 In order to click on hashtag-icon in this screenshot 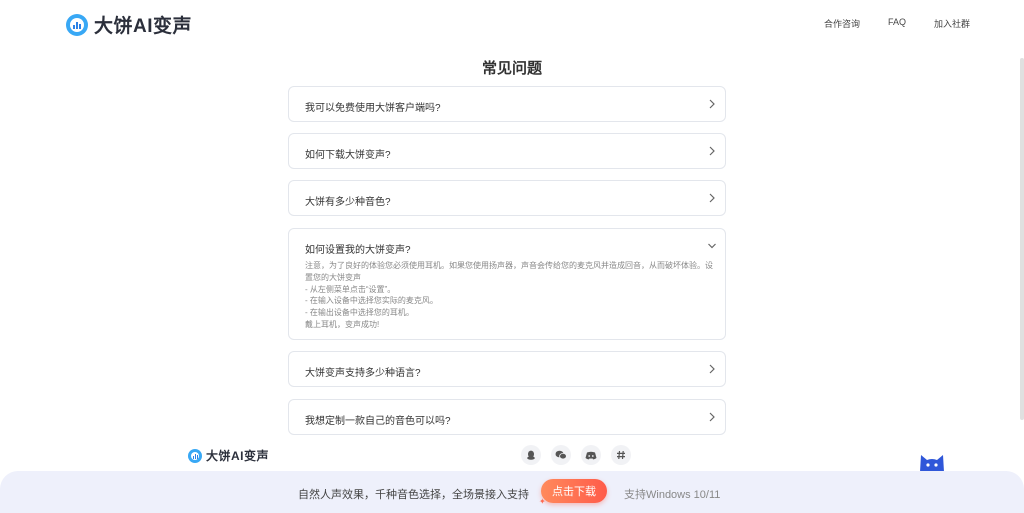, I will do `click(621, 455)`.